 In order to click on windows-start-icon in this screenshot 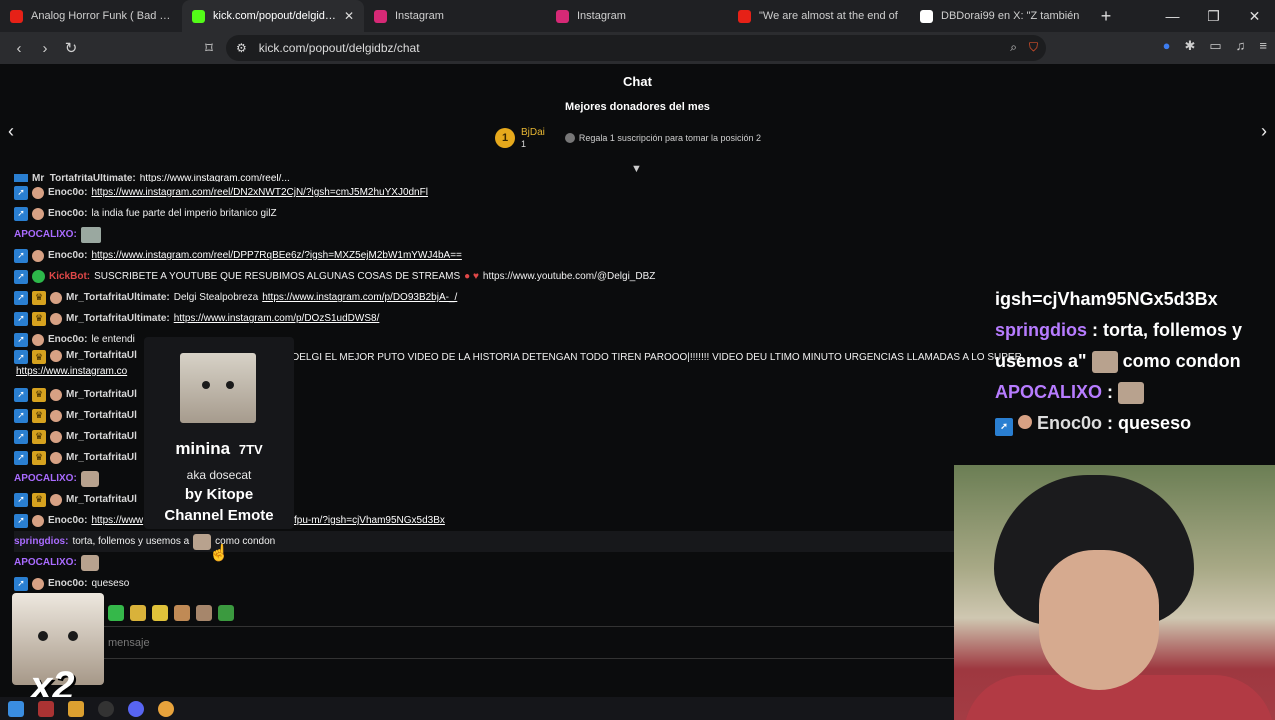, I will do `click(16, 708)`.